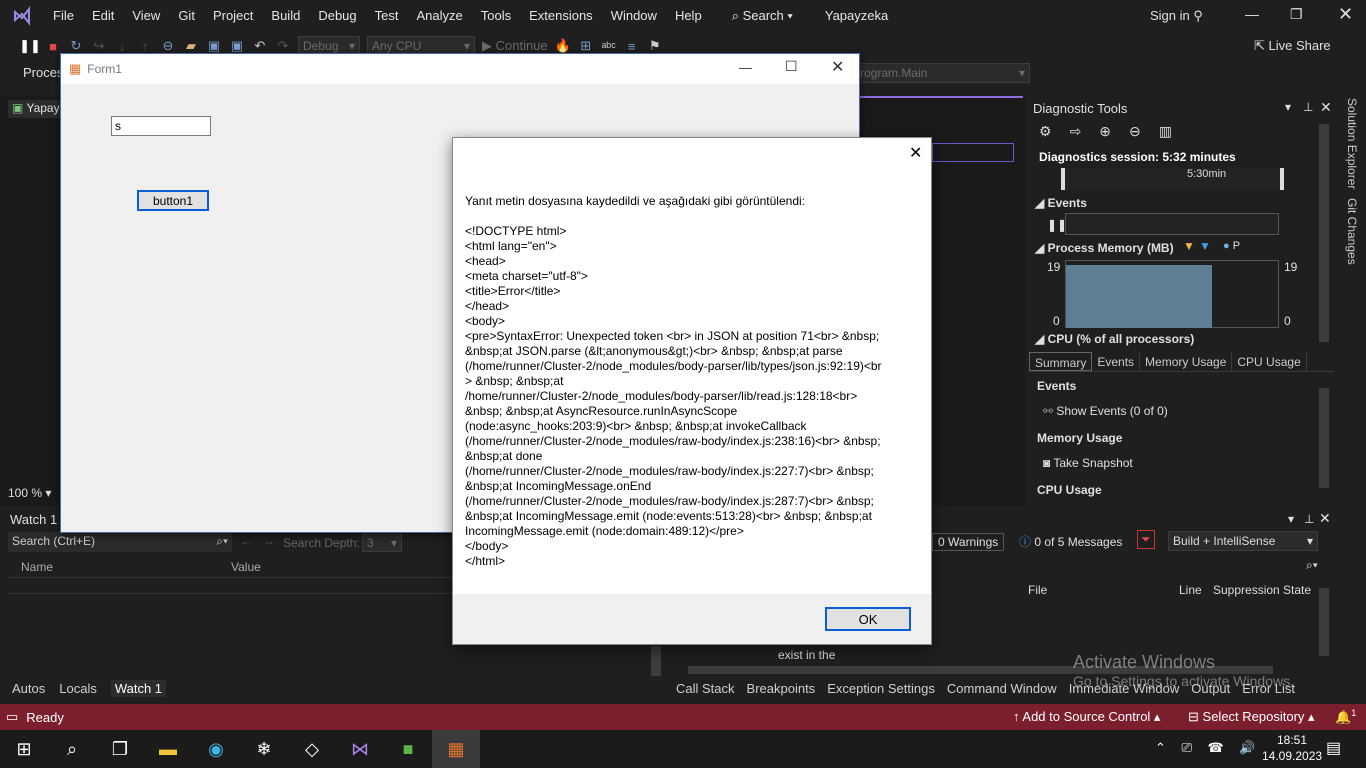  I want to click on save-all-icon: ▣, so click(237, 46).